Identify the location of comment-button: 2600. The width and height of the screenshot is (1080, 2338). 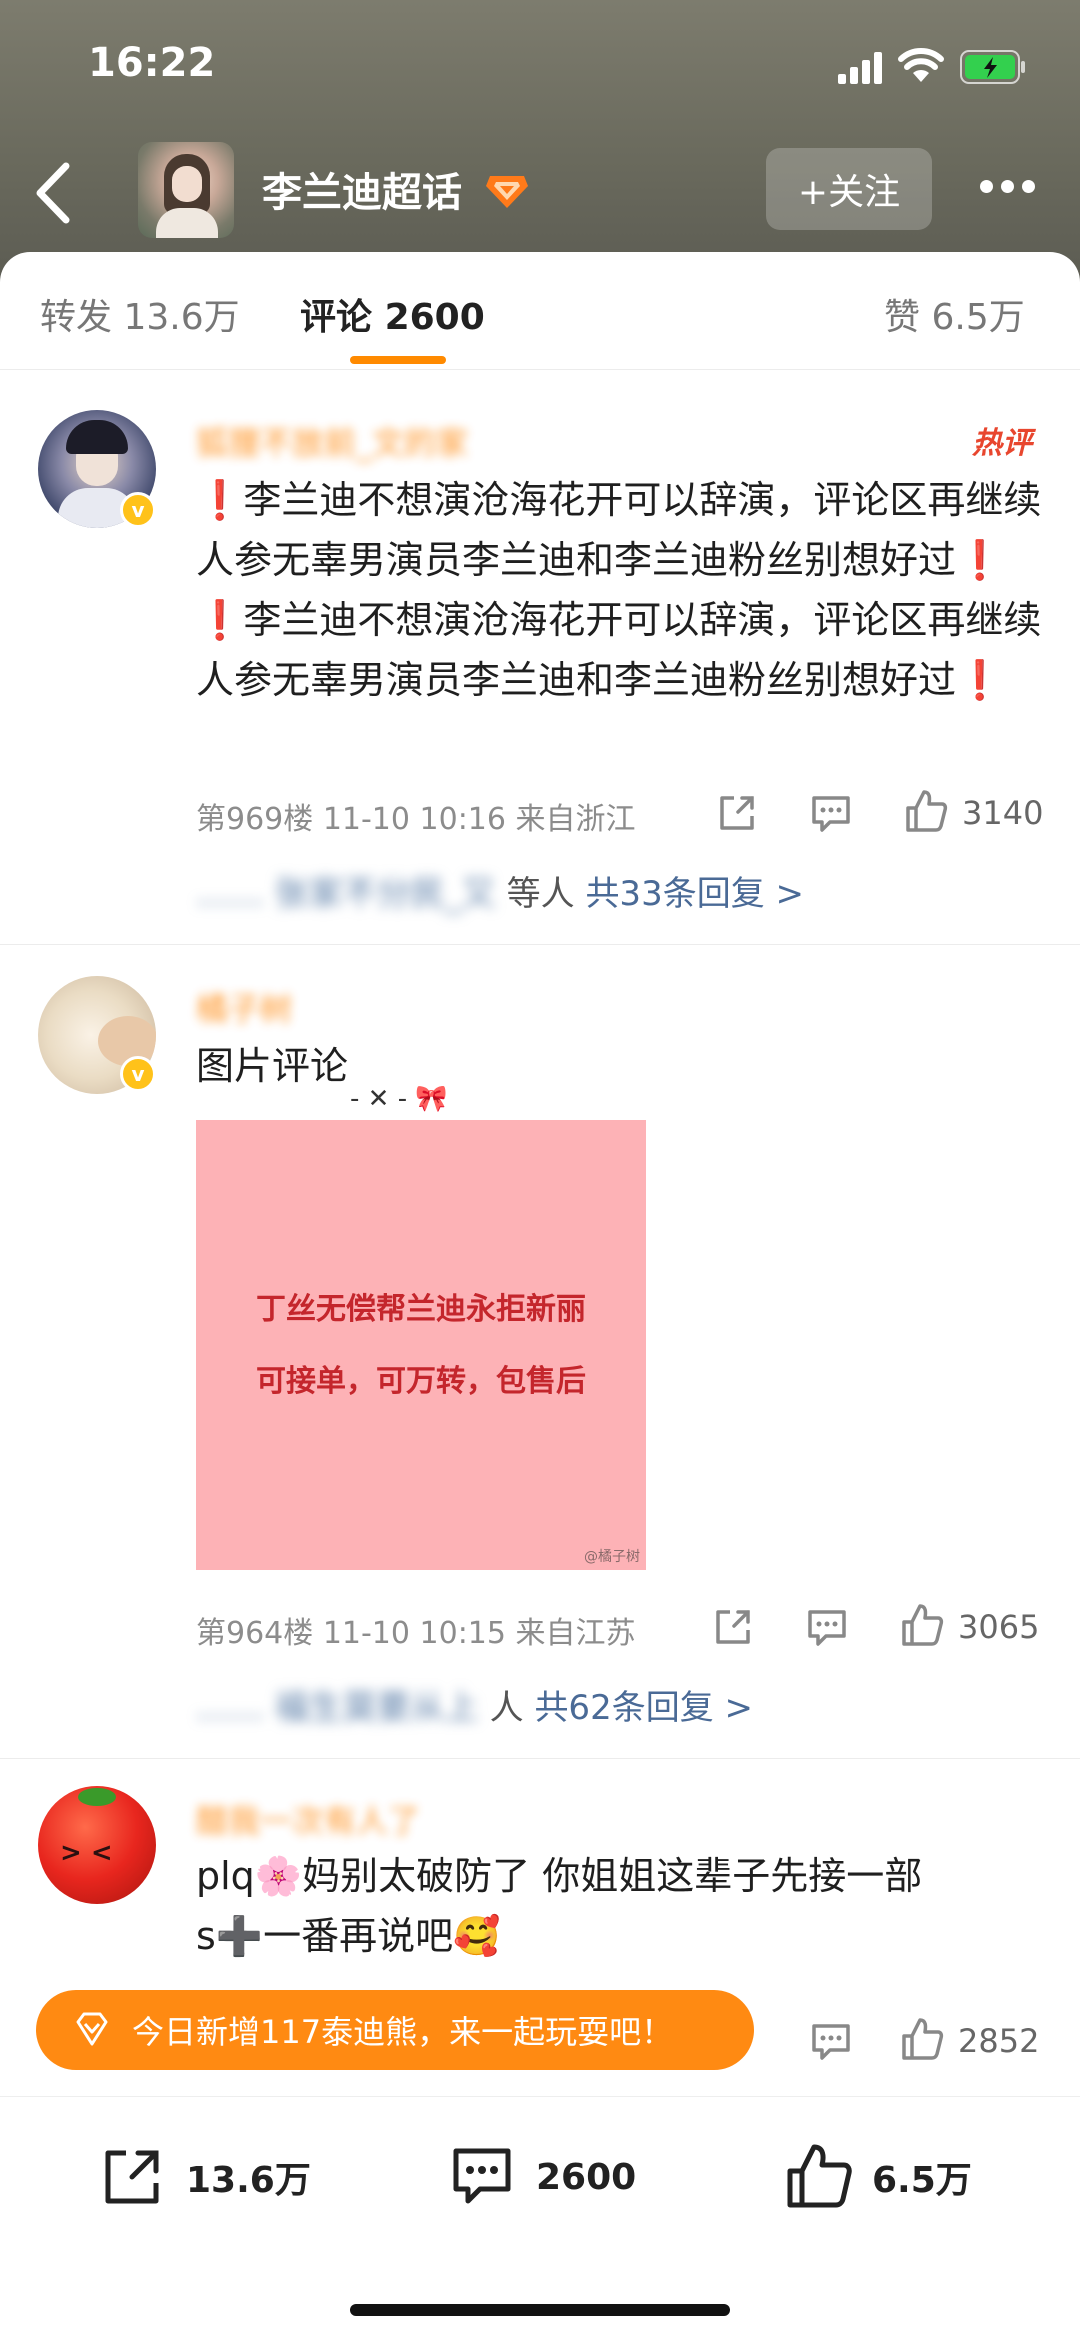
(541, 2177).